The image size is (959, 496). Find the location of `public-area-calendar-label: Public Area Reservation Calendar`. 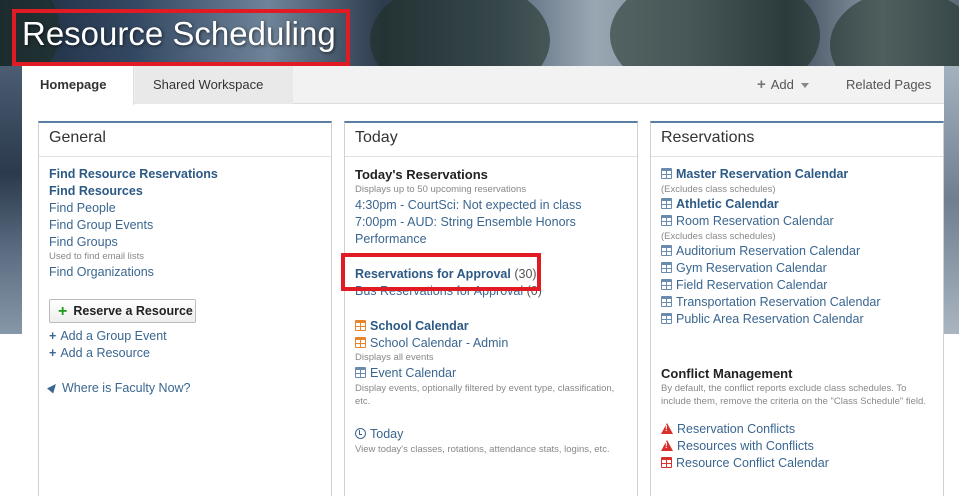

public-area-calendar-label: Public Area Reservation Calendar is located at coordinates (770, 319).